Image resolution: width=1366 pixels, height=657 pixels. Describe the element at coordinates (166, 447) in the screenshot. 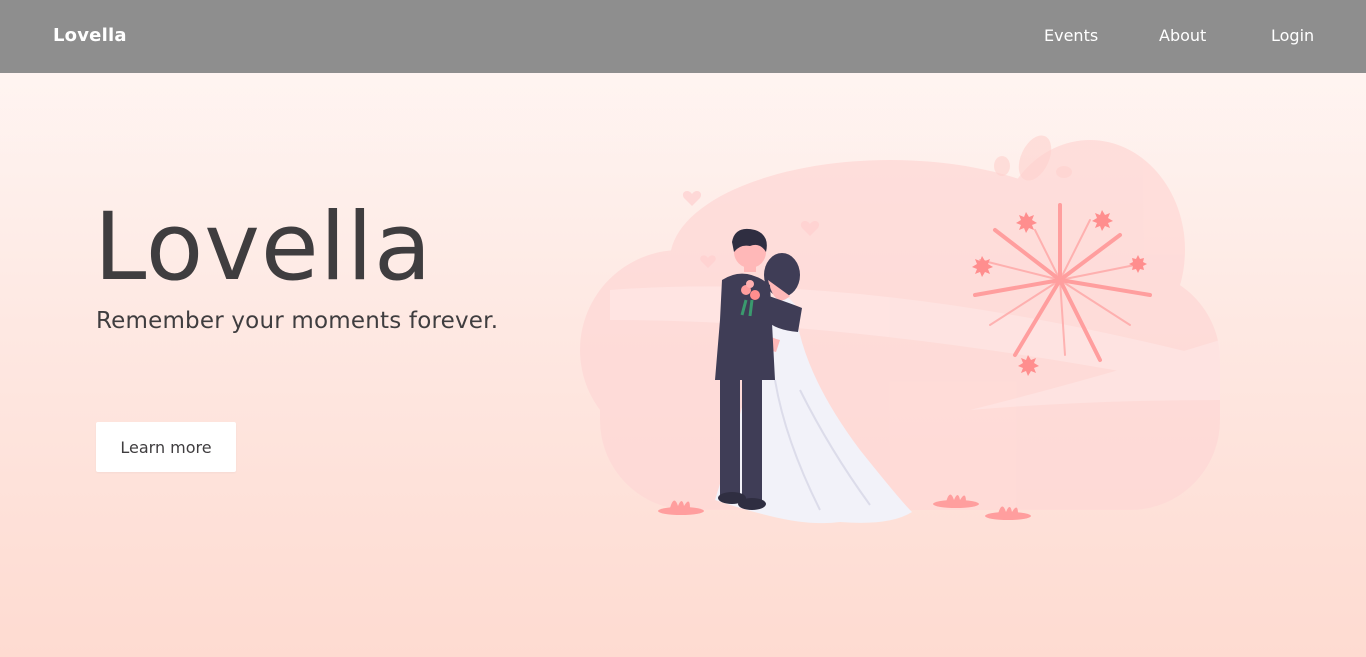

I see `learn-more-button: Learn more` at that location.